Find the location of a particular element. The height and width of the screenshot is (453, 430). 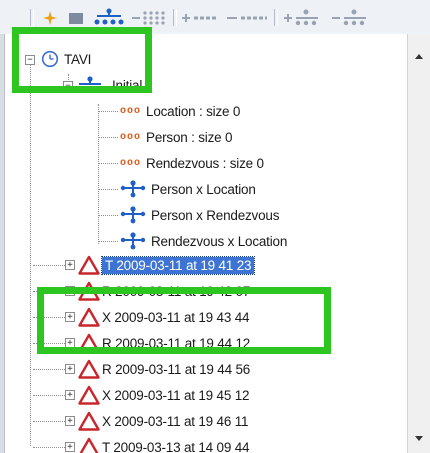

tree-item-transaction: X 2009-03-11 at 19 45 12 is located at coordinates (164, 395).